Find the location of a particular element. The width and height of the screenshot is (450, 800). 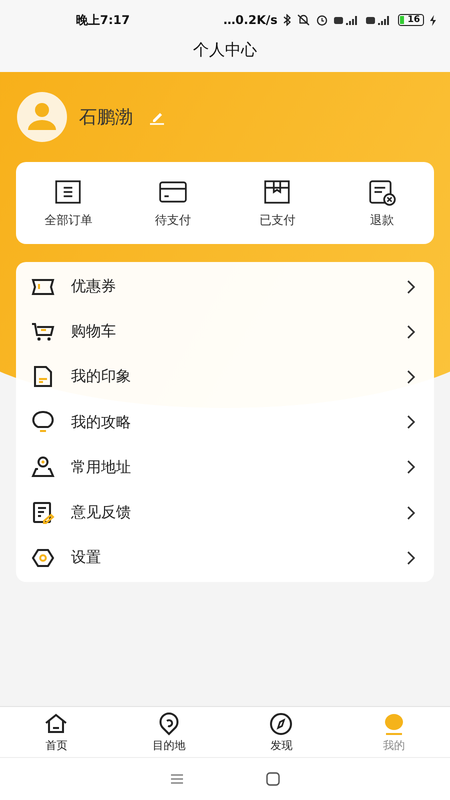

battery-level: 16 is located at coordinates (411, 20).